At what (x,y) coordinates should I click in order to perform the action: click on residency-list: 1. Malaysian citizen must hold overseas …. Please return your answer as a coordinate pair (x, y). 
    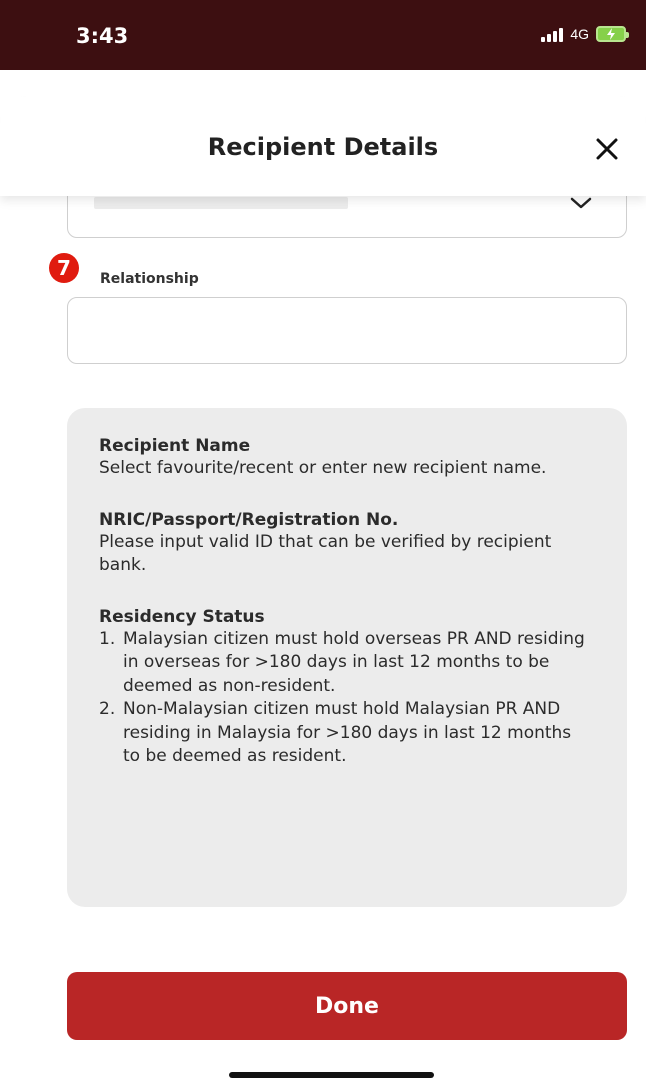
    Looking at the image, I should click on (346, 698).